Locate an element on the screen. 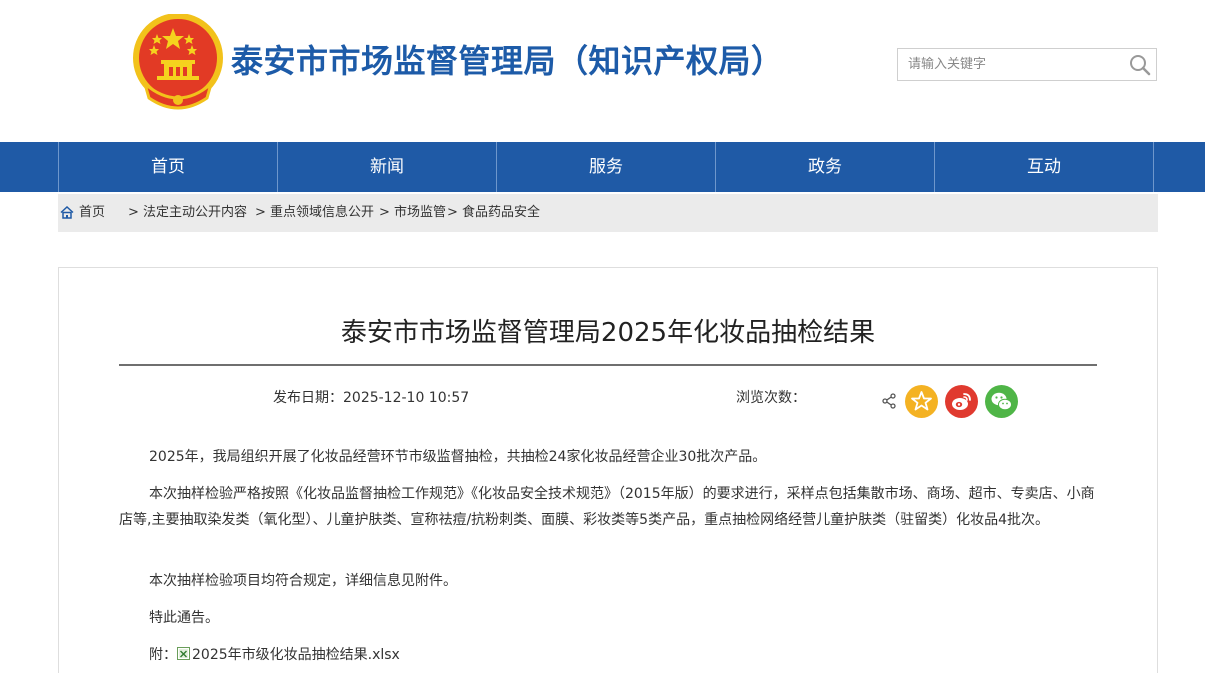  breadcrumb-item-key-areas: > 重点领域信息公开 is located at coordinates (314, 212).